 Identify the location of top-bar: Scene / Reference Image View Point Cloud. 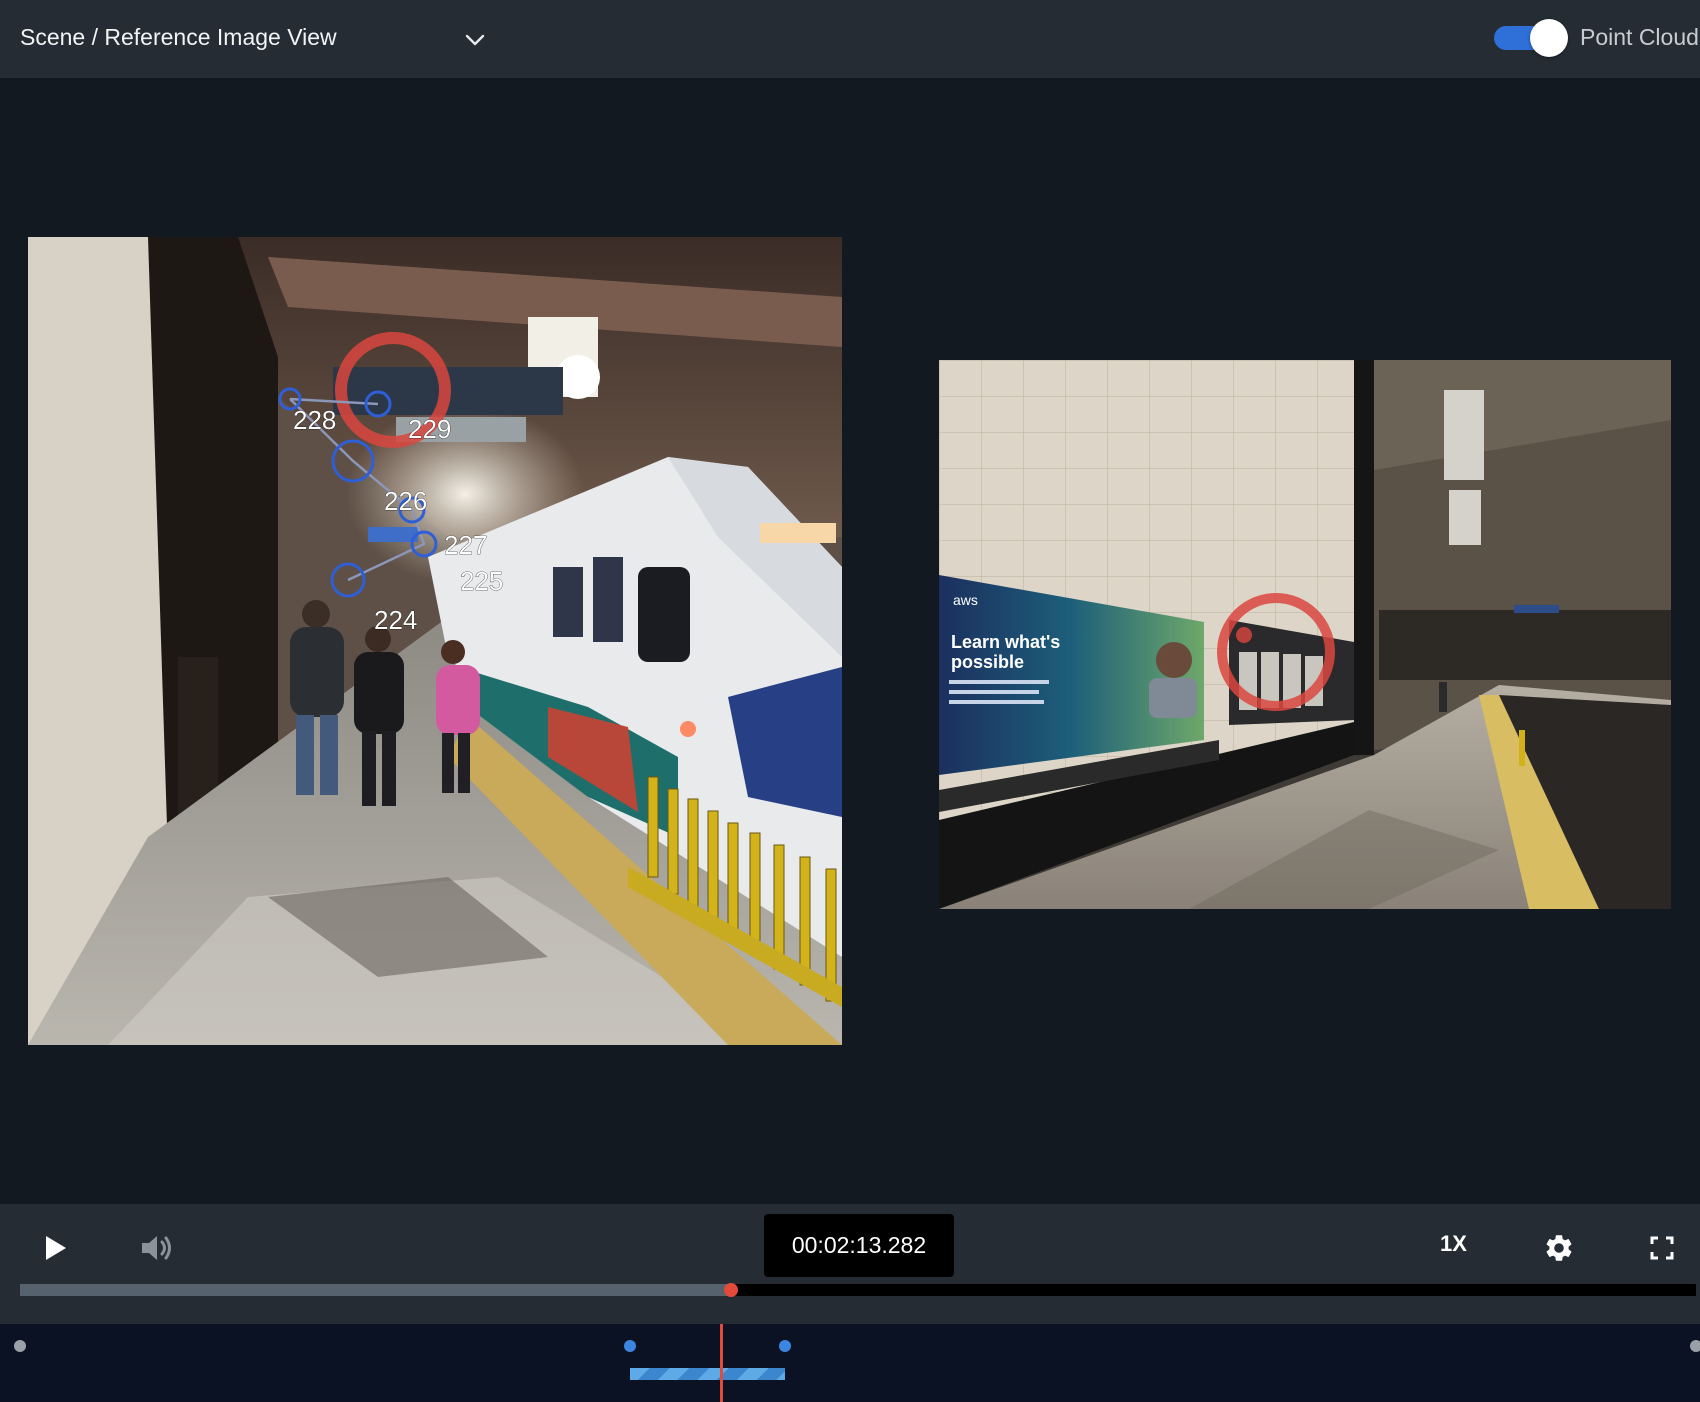
(850, 39).